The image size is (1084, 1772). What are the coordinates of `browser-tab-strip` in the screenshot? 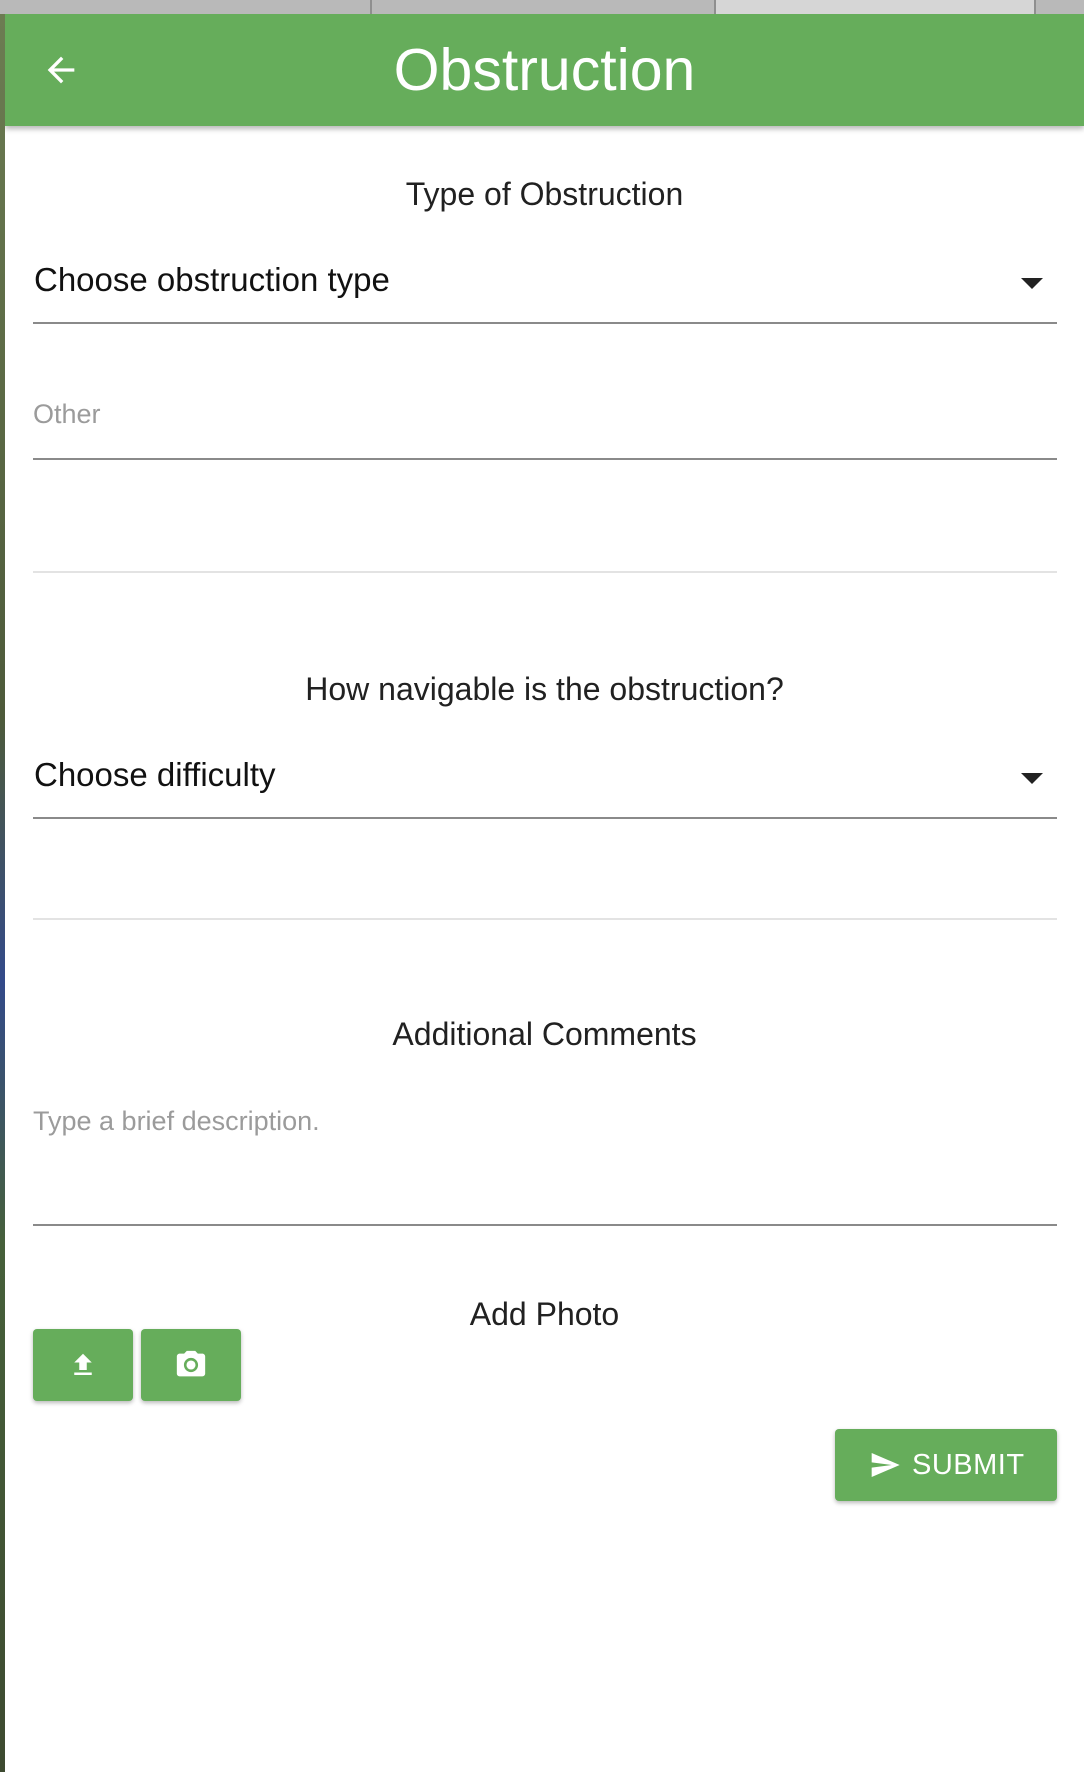 It's located at (542, 7).